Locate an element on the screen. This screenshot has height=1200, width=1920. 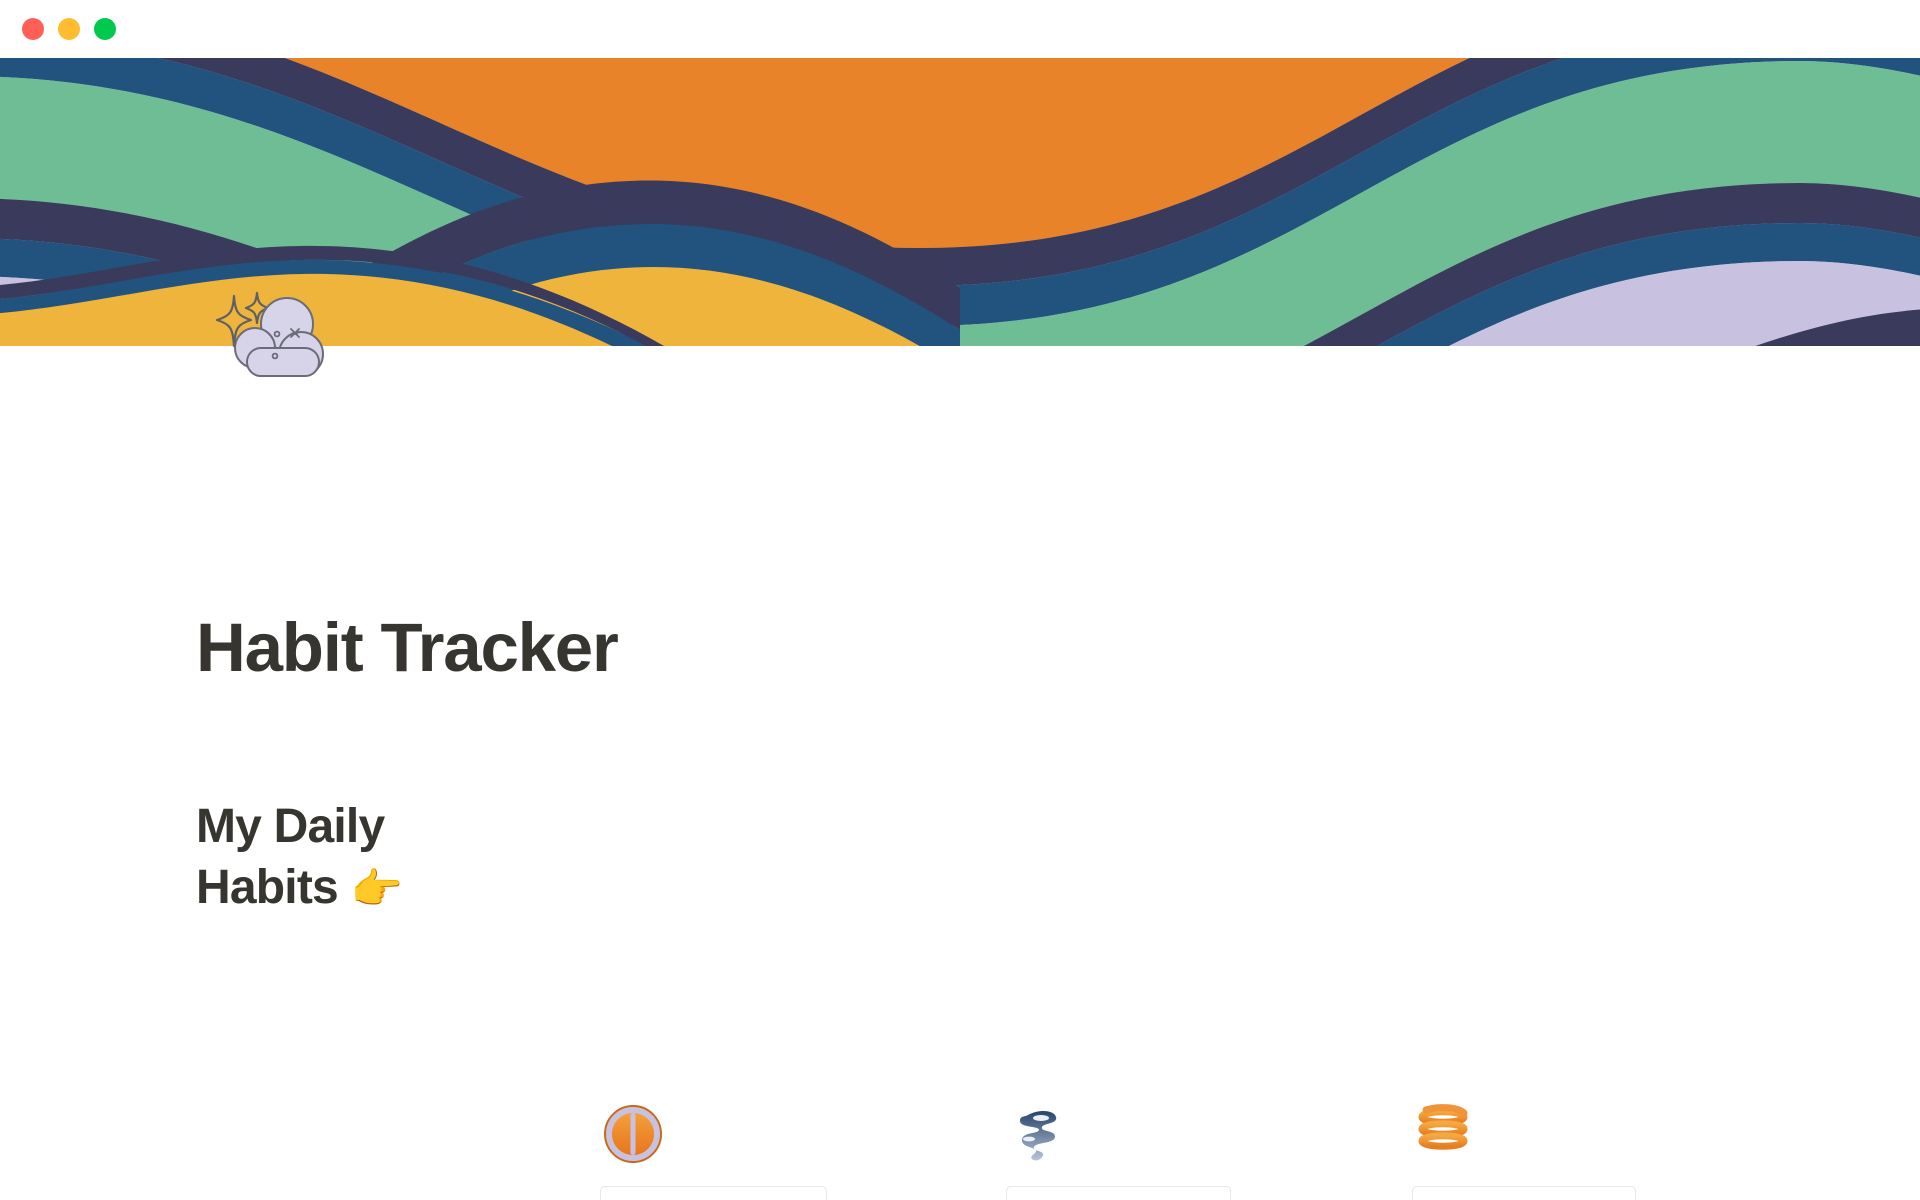
traffic-lights is located at coordinates (69, 29).